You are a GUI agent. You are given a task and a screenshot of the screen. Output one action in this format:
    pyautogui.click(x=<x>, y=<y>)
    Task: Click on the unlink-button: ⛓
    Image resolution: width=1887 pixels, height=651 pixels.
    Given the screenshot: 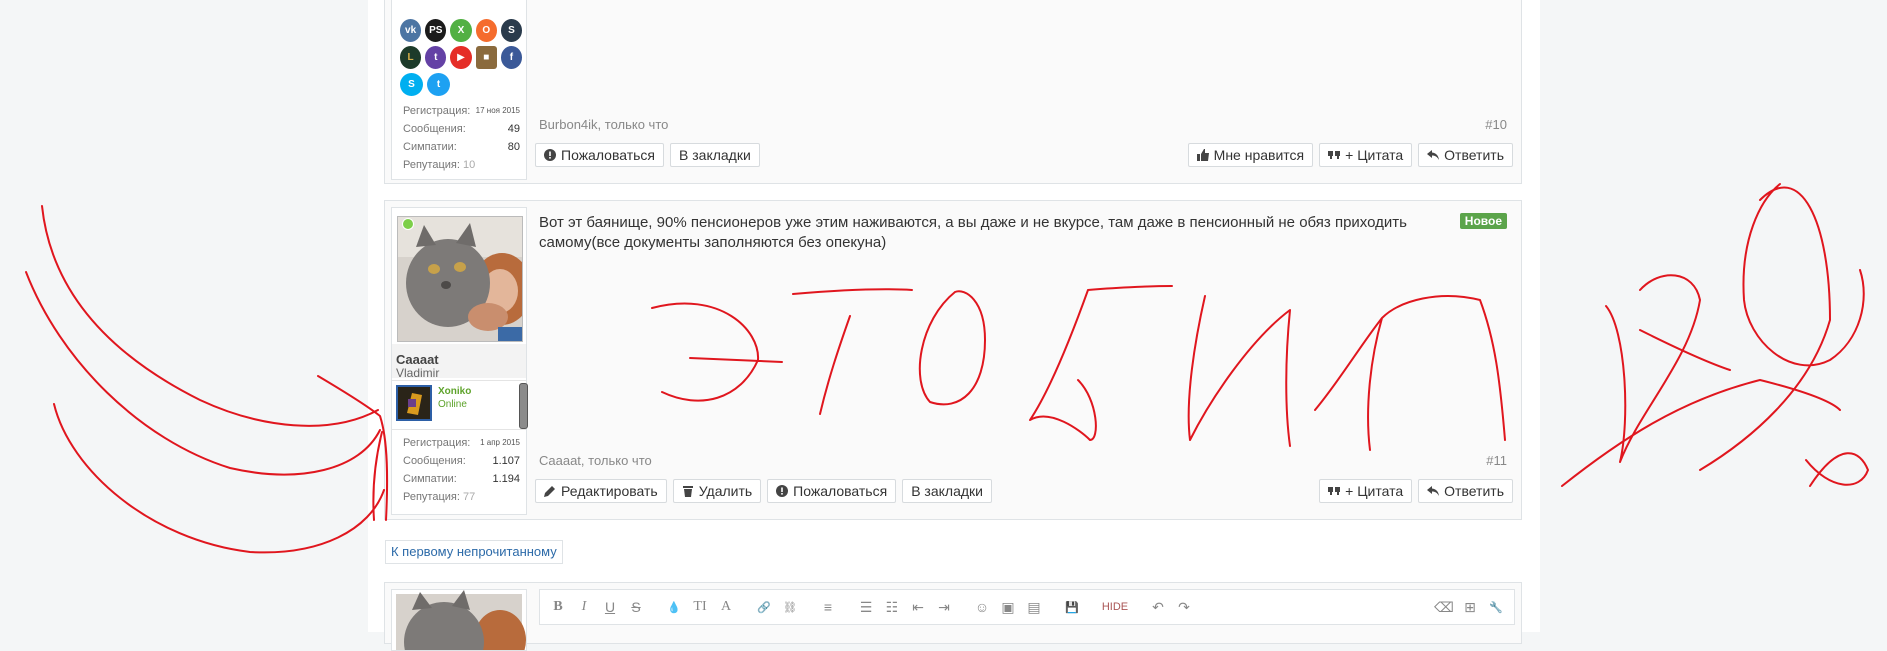 What is the action you would take?
    pyautogui.click(x=790, y=607)
    